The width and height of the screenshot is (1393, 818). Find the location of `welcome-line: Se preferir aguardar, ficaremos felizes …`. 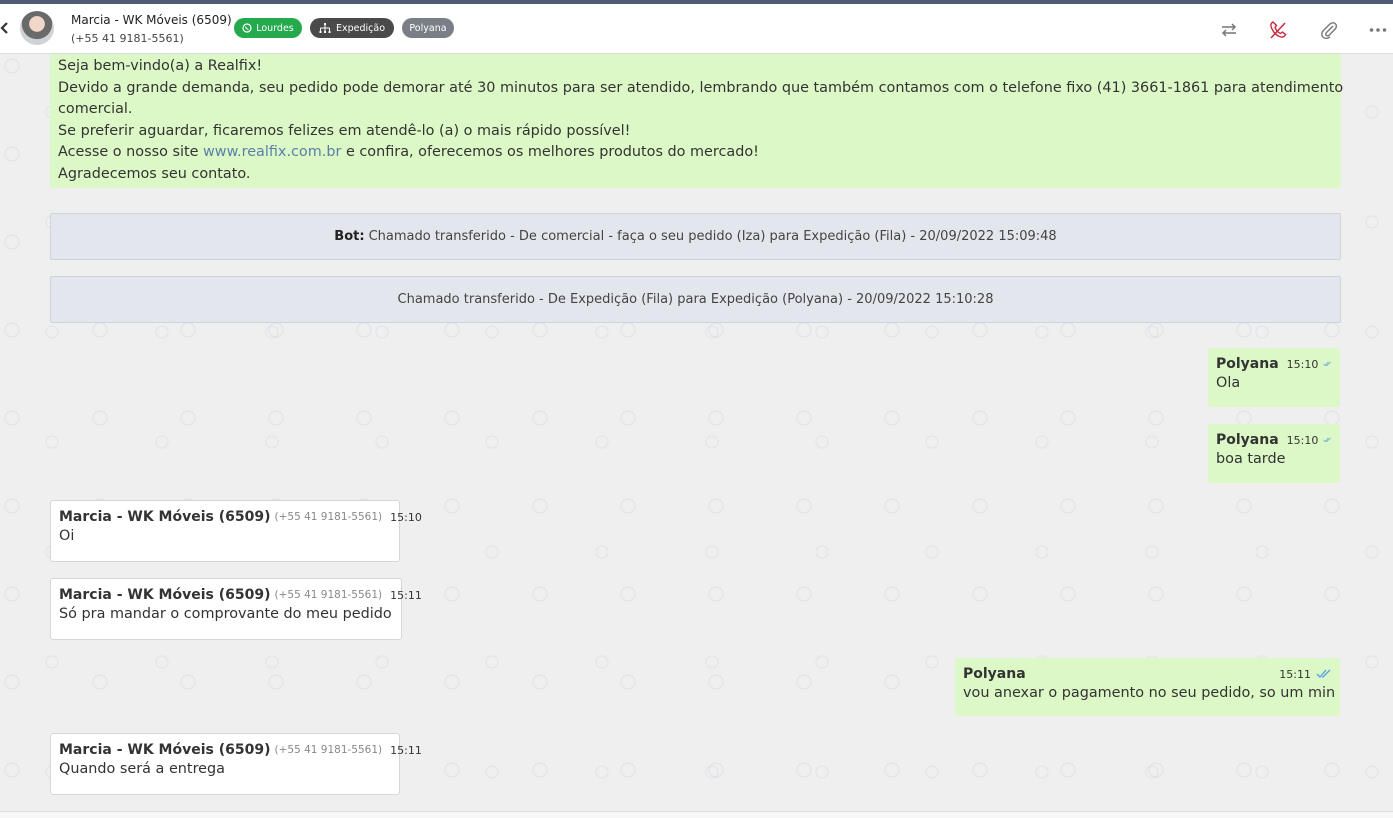

welcome-line: Se preferir aguardar, ficaremos felizes … is located at coordinates (344, 130).